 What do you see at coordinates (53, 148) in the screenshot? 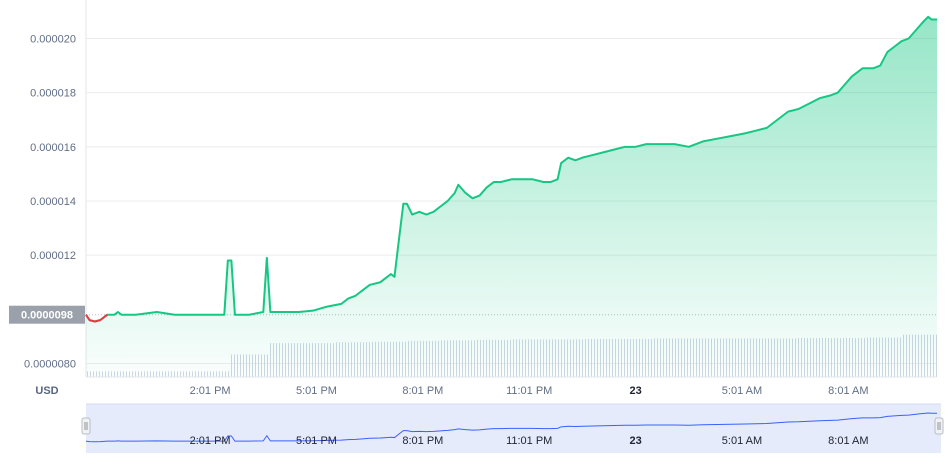
I see `y-tick-label-3: 0.000016` at bounding box center [53, 148].